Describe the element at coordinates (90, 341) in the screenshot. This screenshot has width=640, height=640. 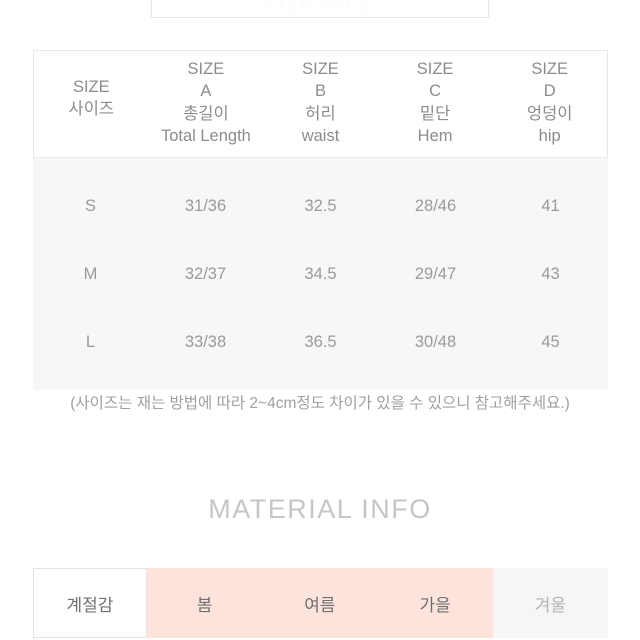
I see `cell-size: L` at that location.